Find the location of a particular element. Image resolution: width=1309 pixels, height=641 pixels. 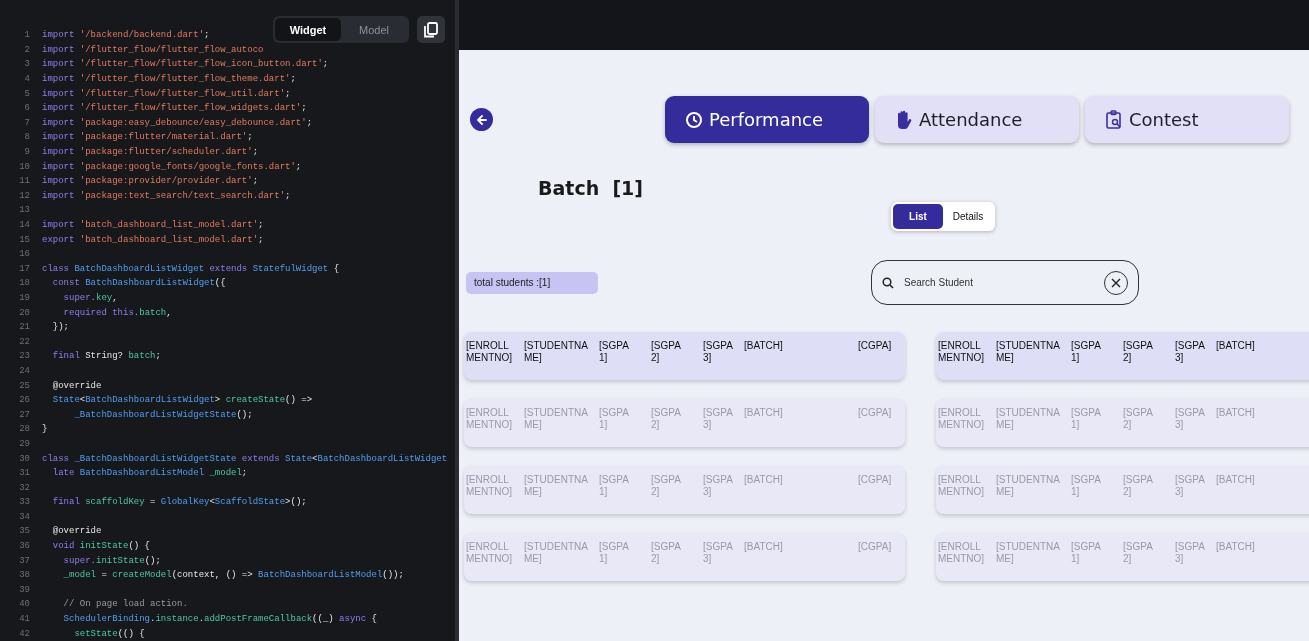

line-number: 20 is located at coordinates (24, 312).